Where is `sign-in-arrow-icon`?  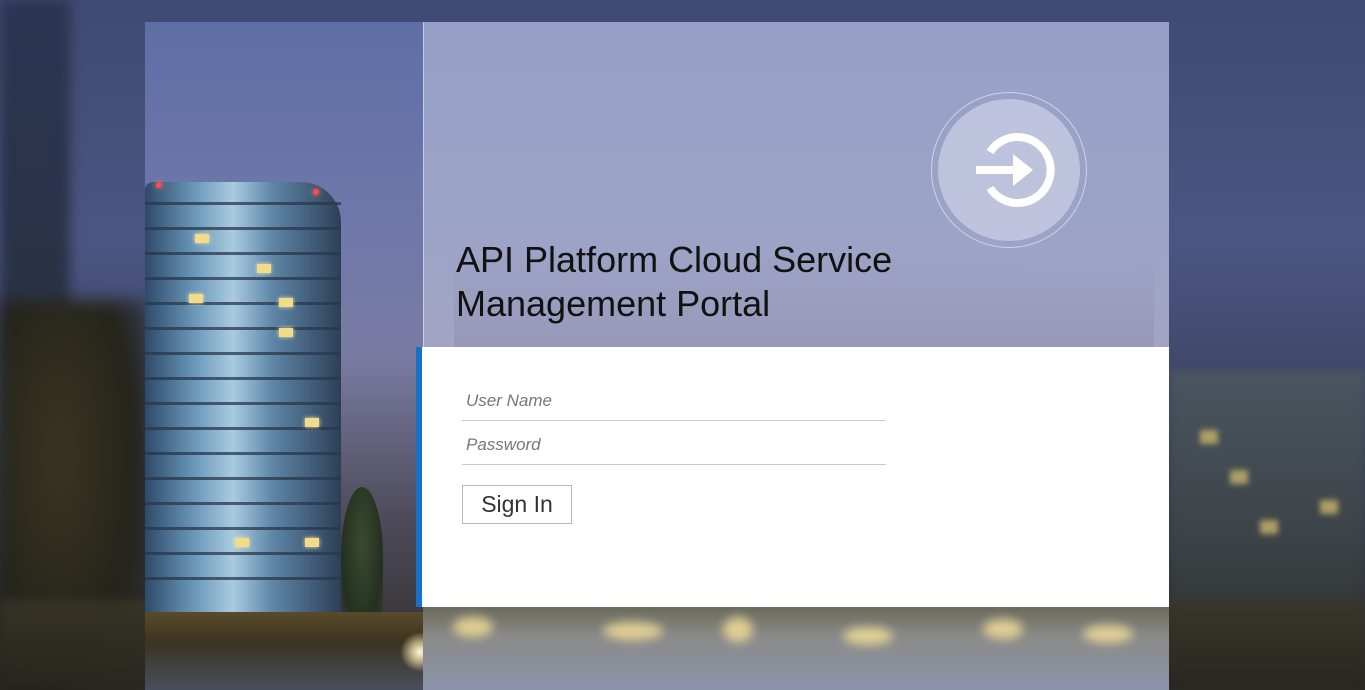 sign-in-arrow-icon is located at coordinates (1009, 170).